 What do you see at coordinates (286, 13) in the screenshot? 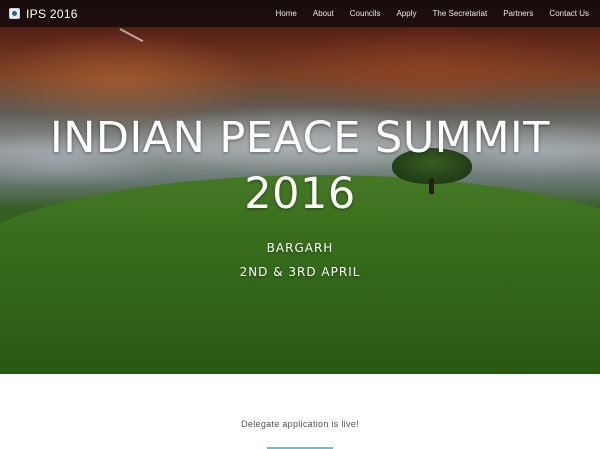
I see `nav-home: Home` at bounding box center [286, 13].